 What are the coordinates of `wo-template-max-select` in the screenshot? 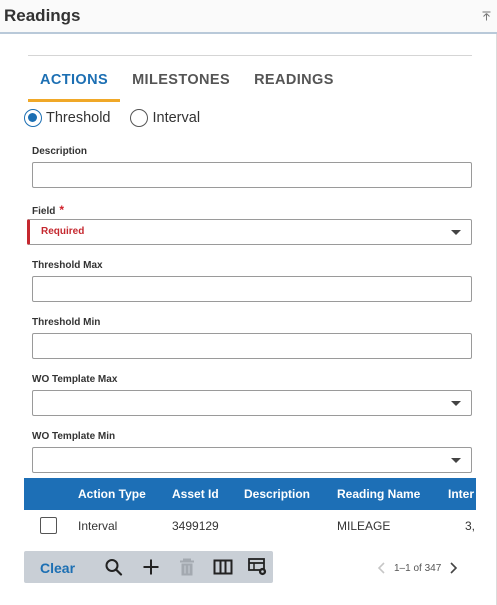 It's located at (252, 403).